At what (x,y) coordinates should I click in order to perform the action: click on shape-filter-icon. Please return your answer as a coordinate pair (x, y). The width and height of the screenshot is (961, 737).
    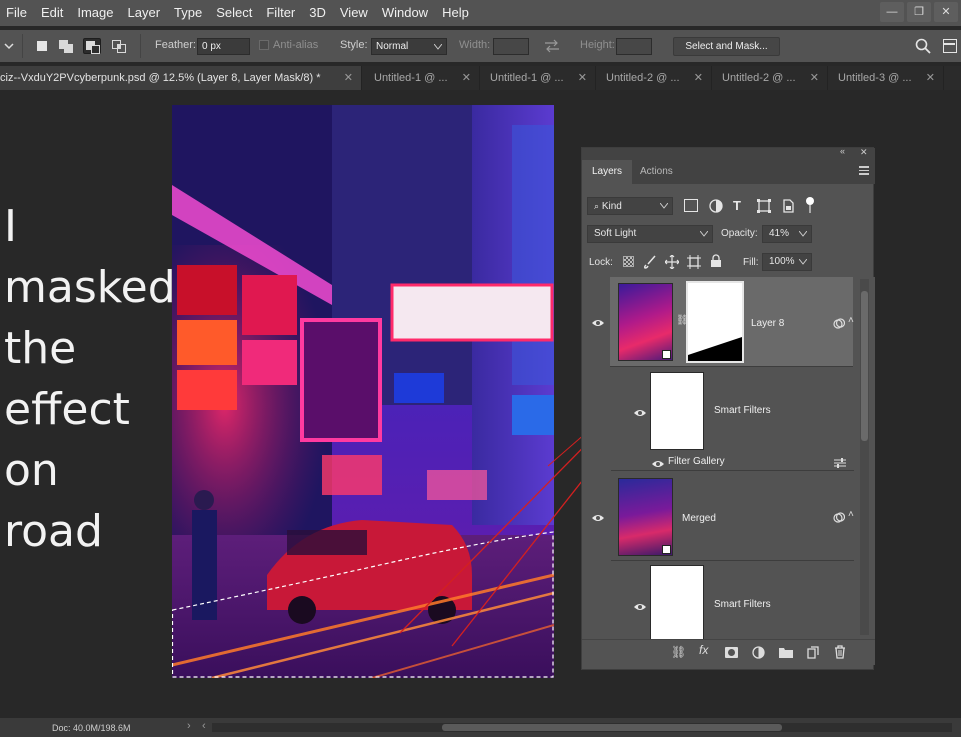
    Looking at the image, I should click on (764, 206).